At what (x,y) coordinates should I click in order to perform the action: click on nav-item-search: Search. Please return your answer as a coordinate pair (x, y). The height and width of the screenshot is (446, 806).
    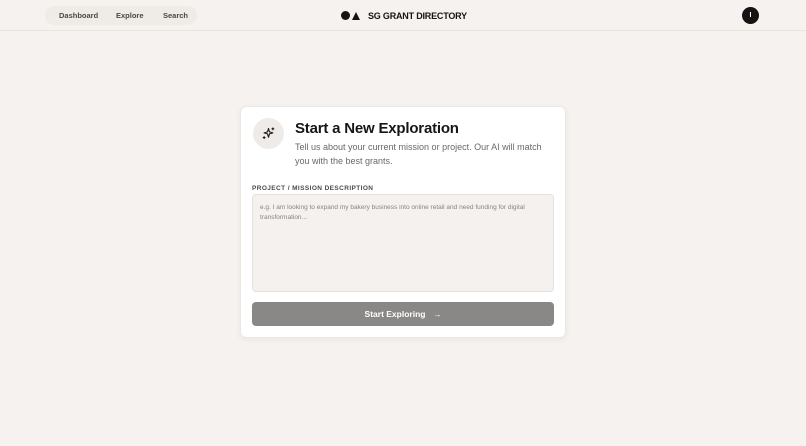
    Looking at the image, I should click on (175, 15).